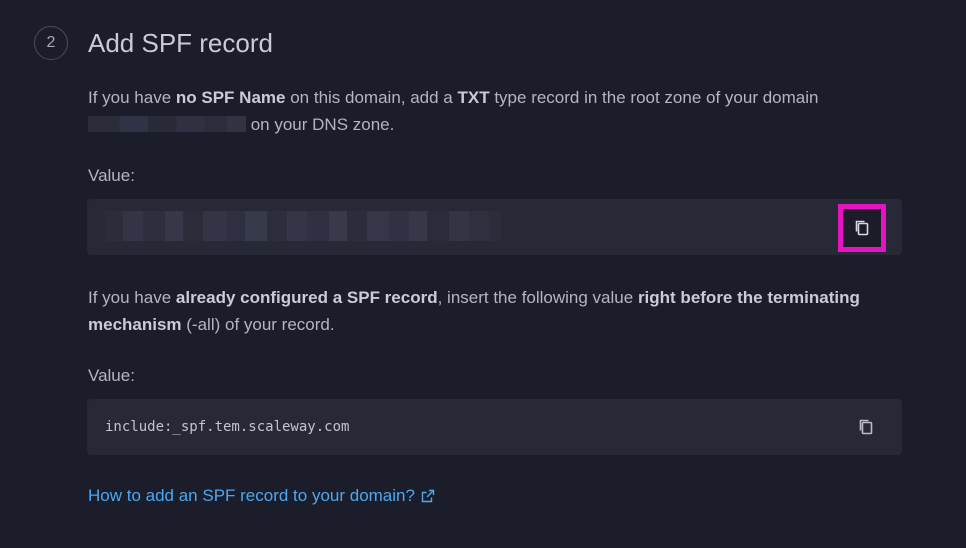  What do you see at coordinates (428, 496) in the screenshot?
I see `external-link-icon` at bounding box center [428, 496].